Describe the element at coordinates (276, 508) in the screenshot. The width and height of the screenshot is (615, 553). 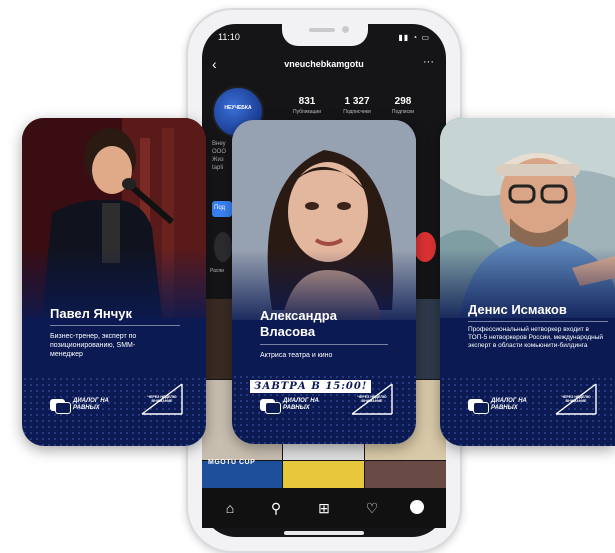
I see `search-icon: ⚲` at that location.